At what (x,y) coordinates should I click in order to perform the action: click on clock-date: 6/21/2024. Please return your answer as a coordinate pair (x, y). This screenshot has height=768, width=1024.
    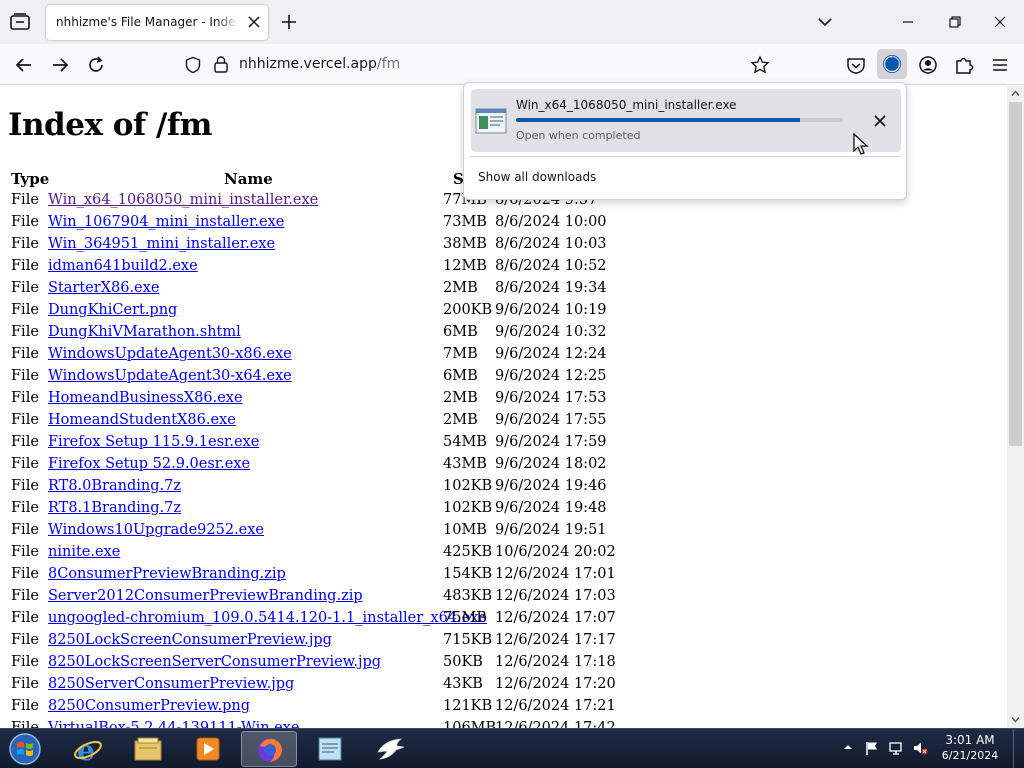
    Looking at the image, I should click on (970, 755).